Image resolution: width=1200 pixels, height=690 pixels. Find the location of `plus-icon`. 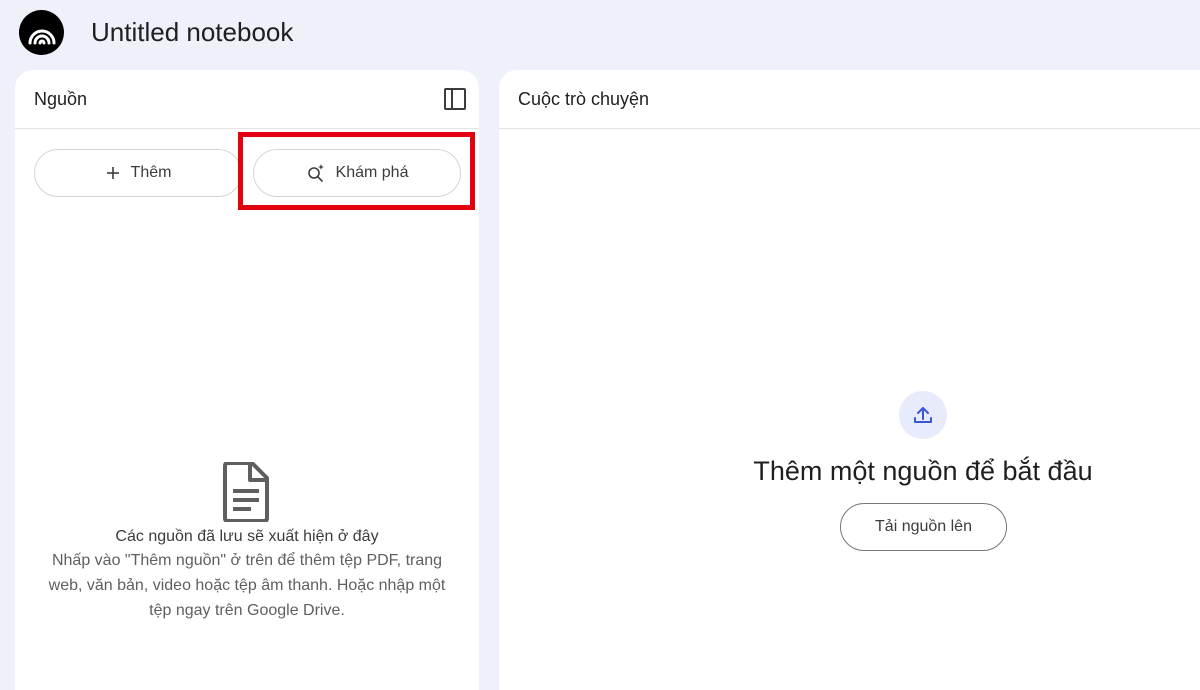

plus-icon is located at coordinates (113, 173).